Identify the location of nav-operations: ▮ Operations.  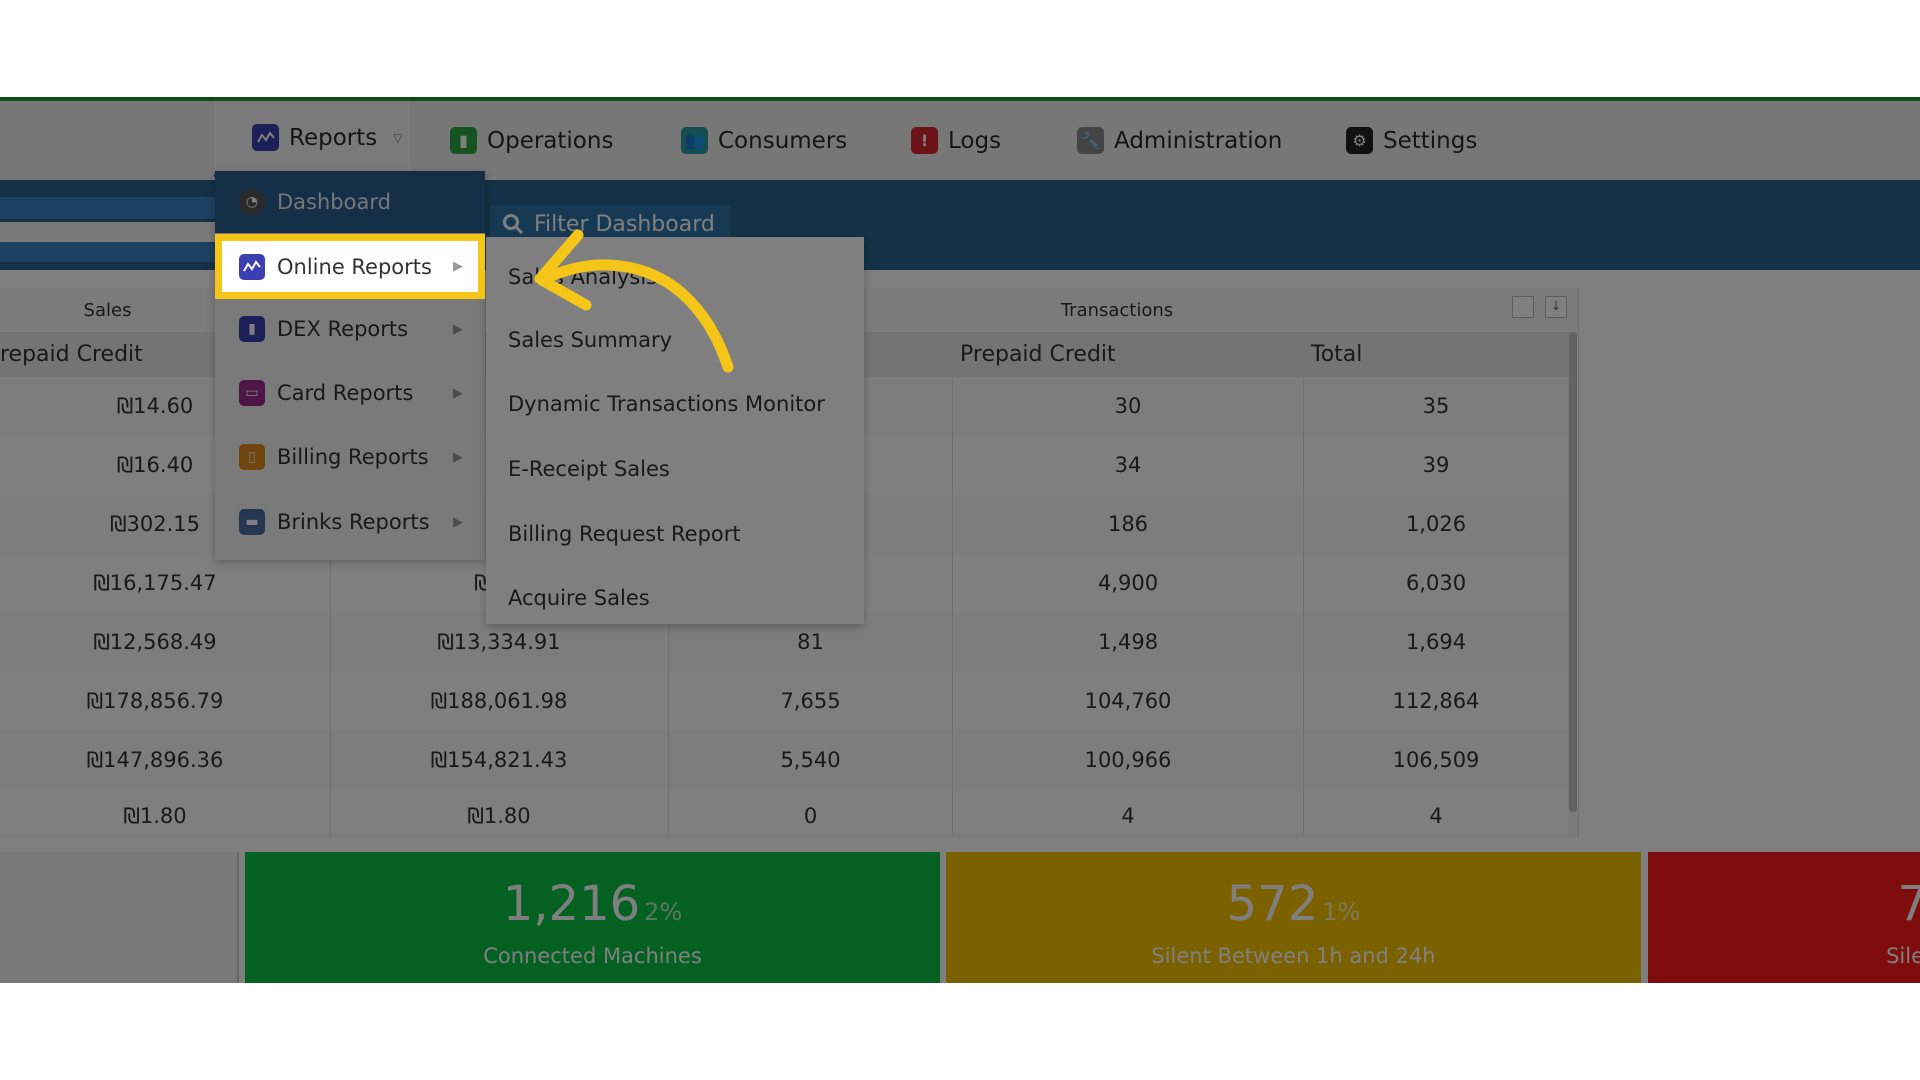
(531, 140).